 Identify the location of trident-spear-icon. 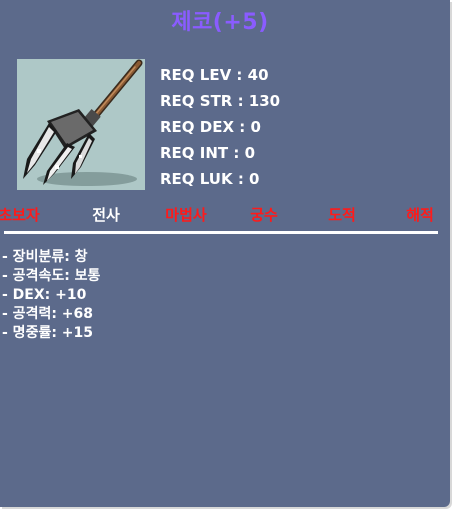
(83, 122).